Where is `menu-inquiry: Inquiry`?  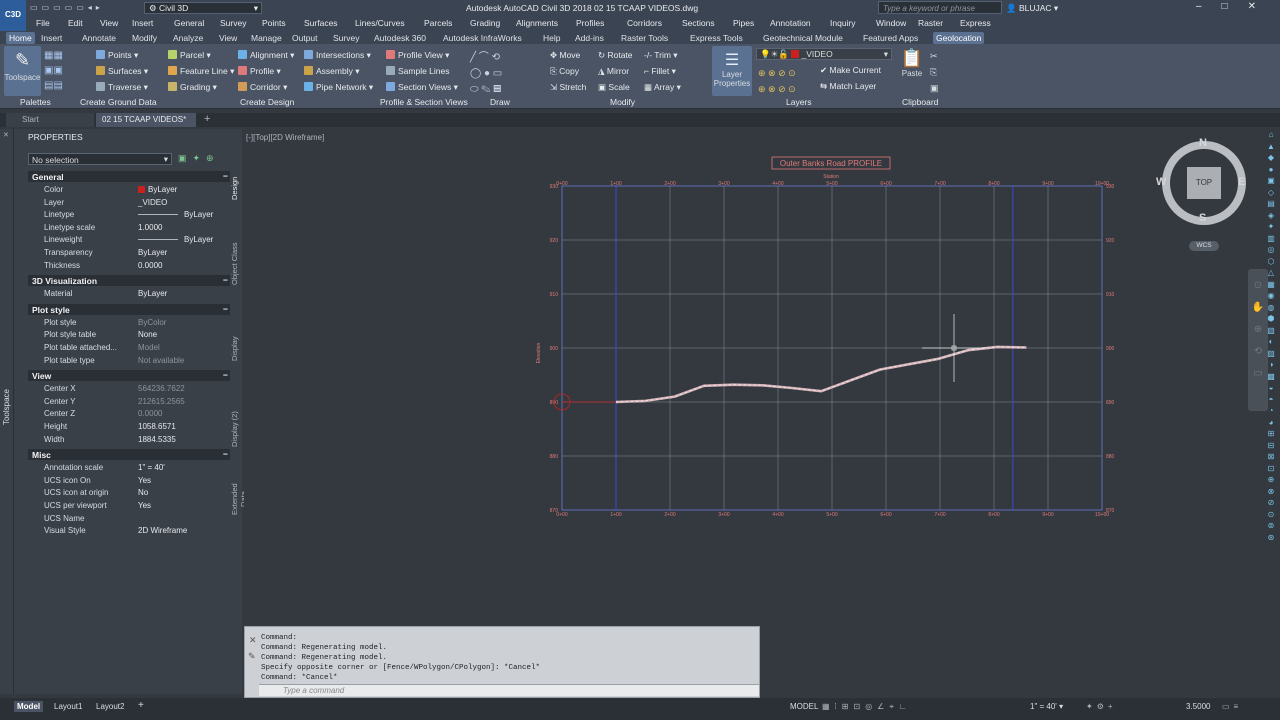
menu-inquiry: Inquiry is located at coordinates (843, 23).